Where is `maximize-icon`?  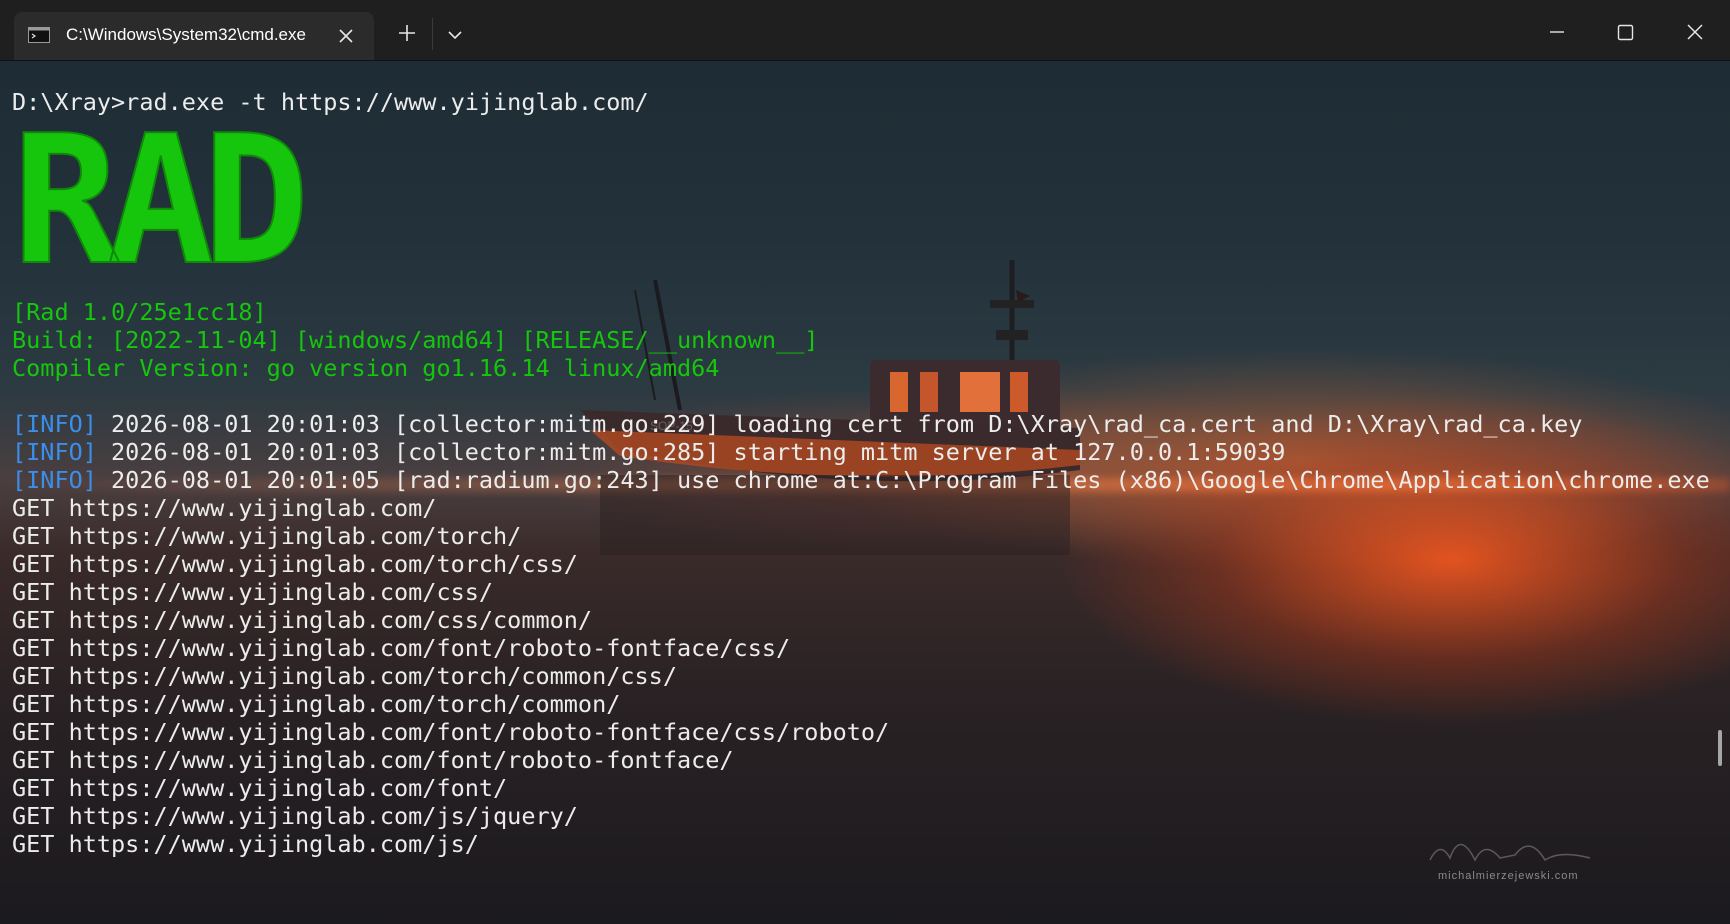 maximize-icon is located at coordinates (1625, 32).